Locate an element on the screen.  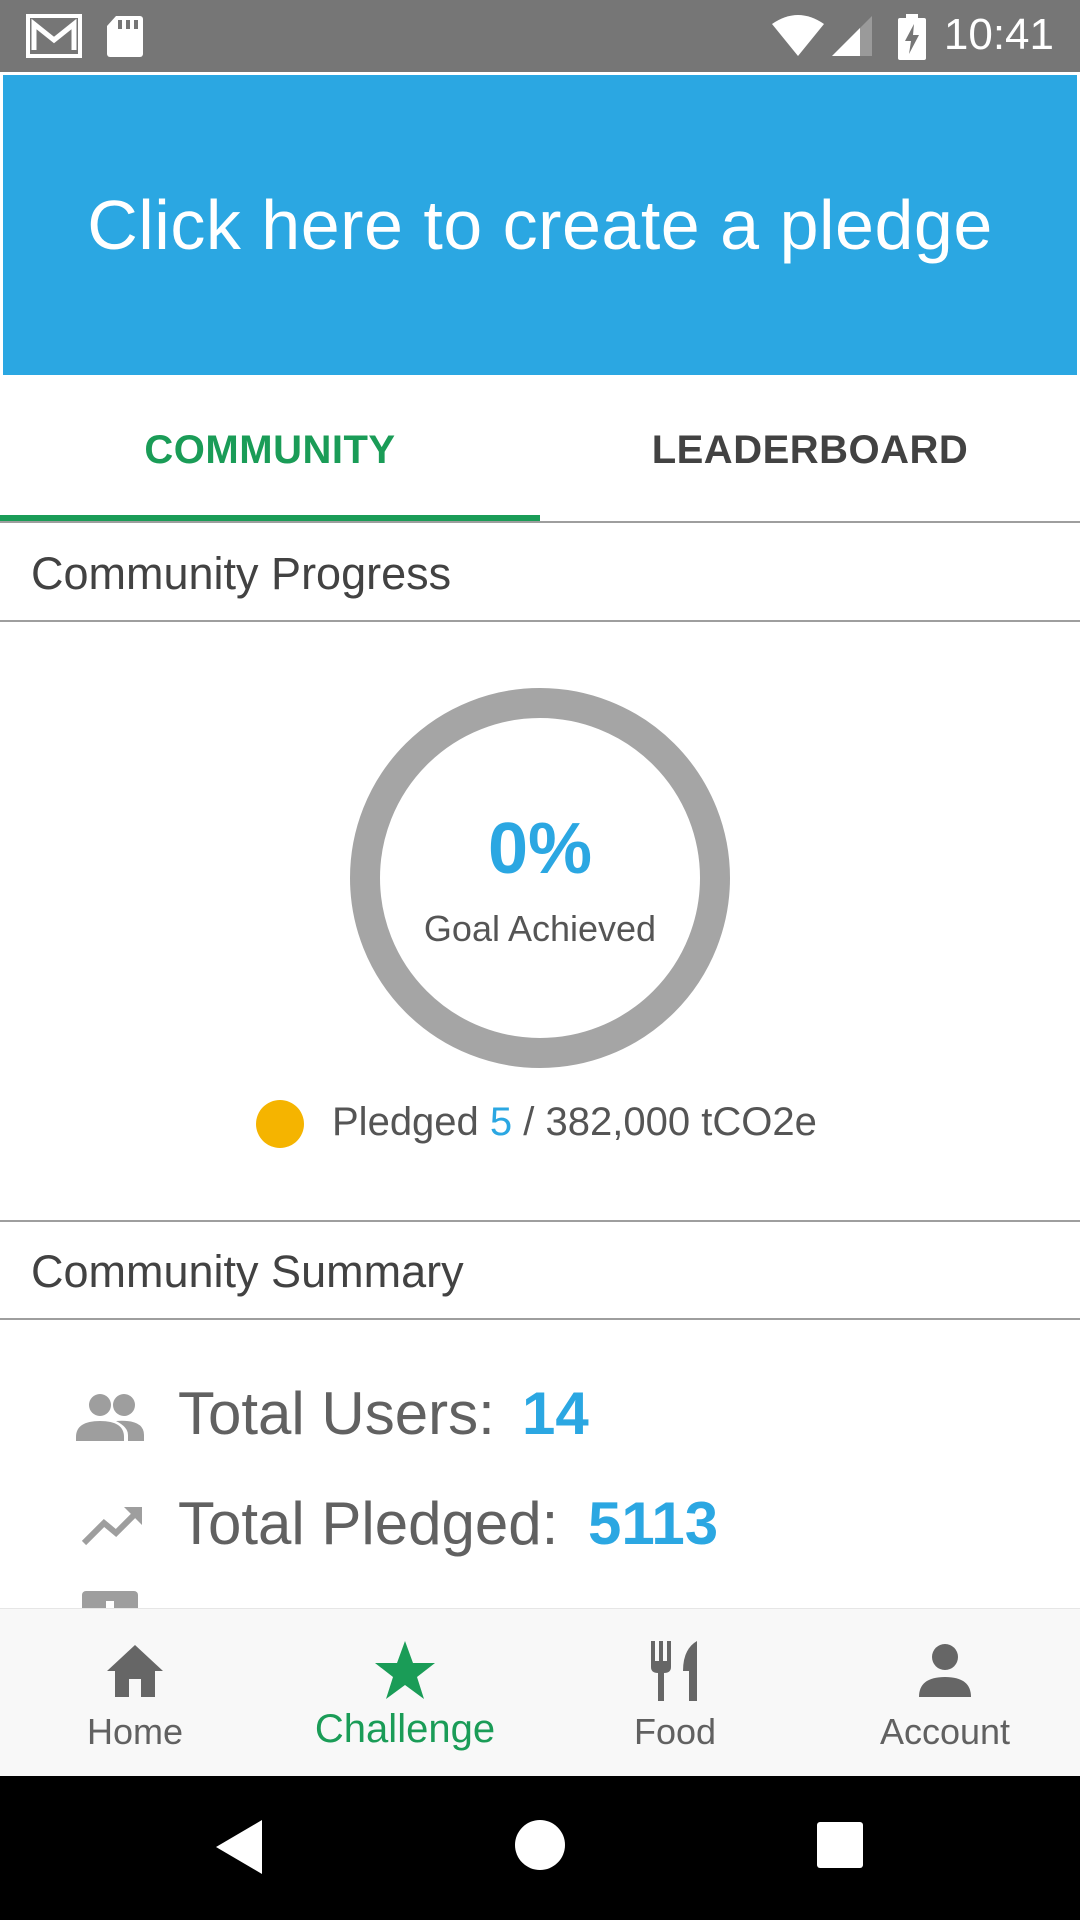
tab-community: COMMUNITY is located at coordinates (270, 450).